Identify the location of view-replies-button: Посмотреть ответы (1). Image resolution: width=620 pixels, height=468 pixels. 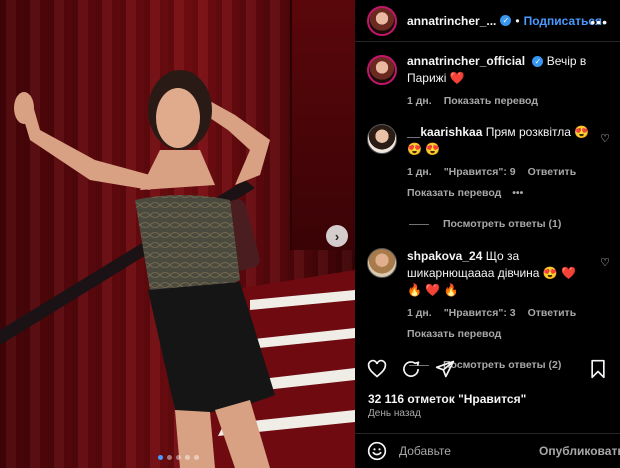
(514, 224).